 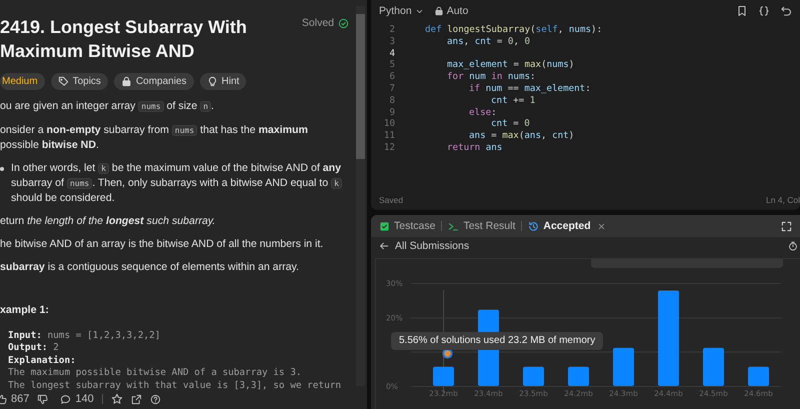 I want to click on code-line: else:, so click(x=483, y=112).